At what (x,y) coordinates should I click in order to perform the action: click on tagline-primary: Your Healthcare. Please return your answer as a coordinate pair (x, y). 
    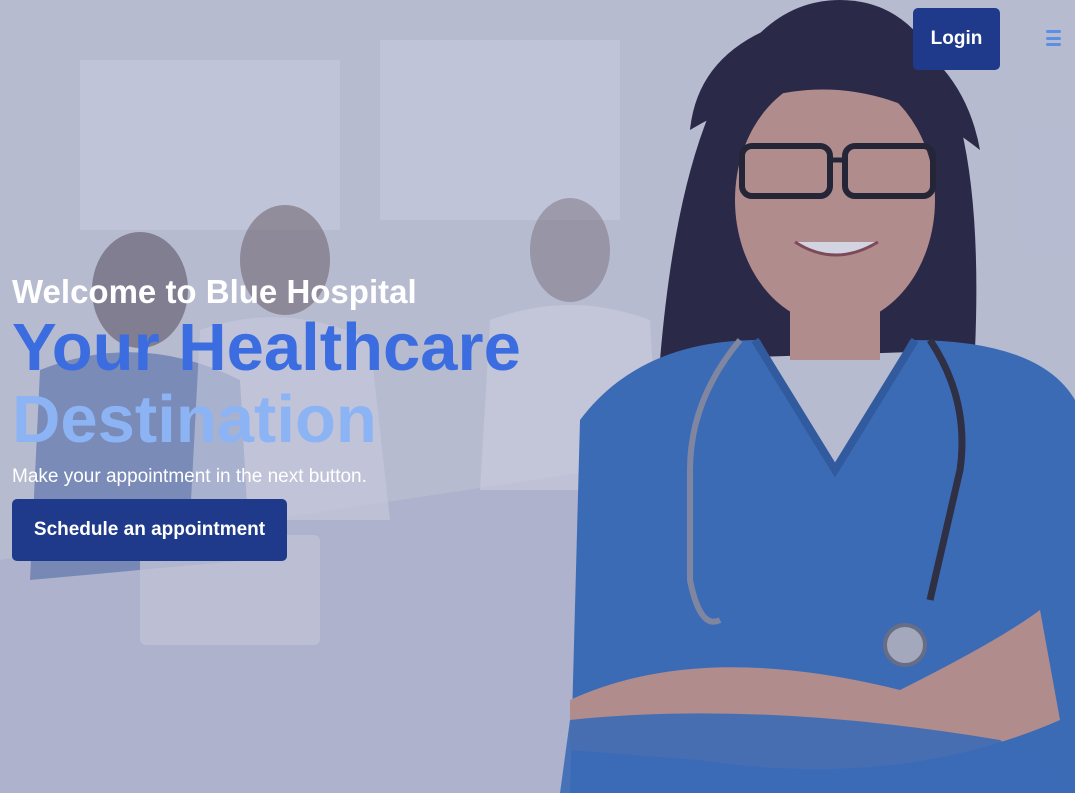
    Looking at the image, I should click on (266, 347).